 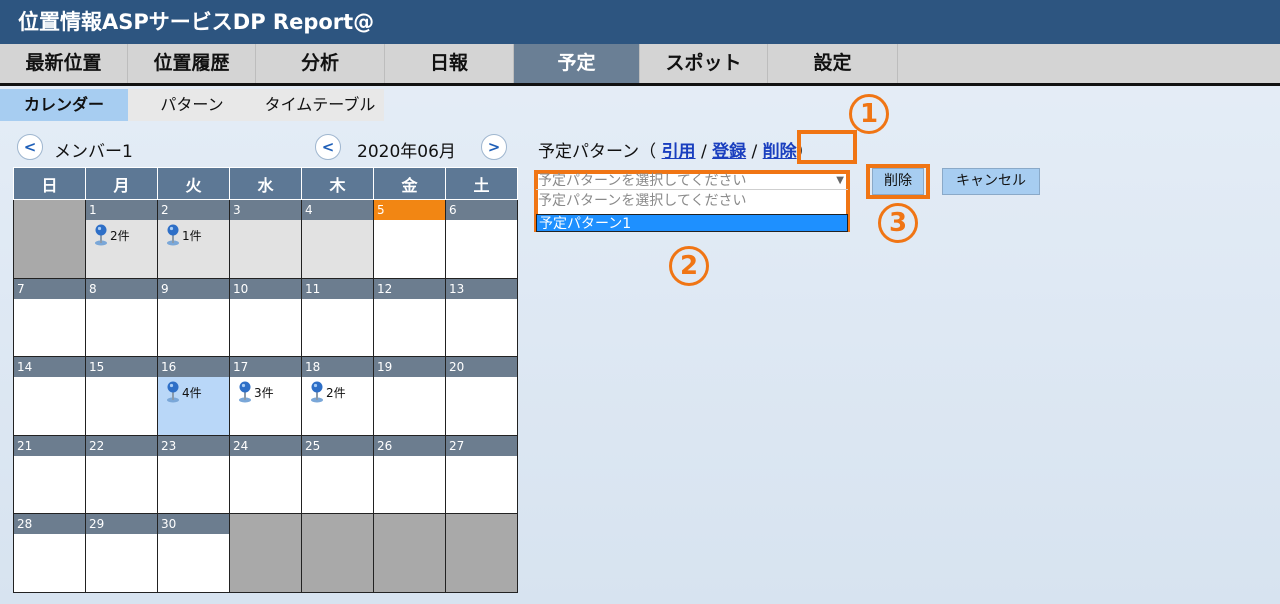 I want to click on calendar-week-row: 14 15 16 4件 17 3件 18 2件 19 20, so click(x=265, y=396).